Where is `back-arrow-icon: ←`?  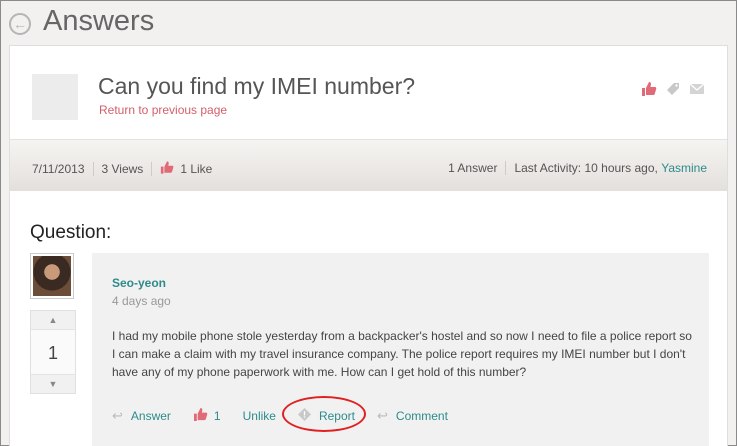 back-arrow-icon: ← is located at coordinates (20, 24).